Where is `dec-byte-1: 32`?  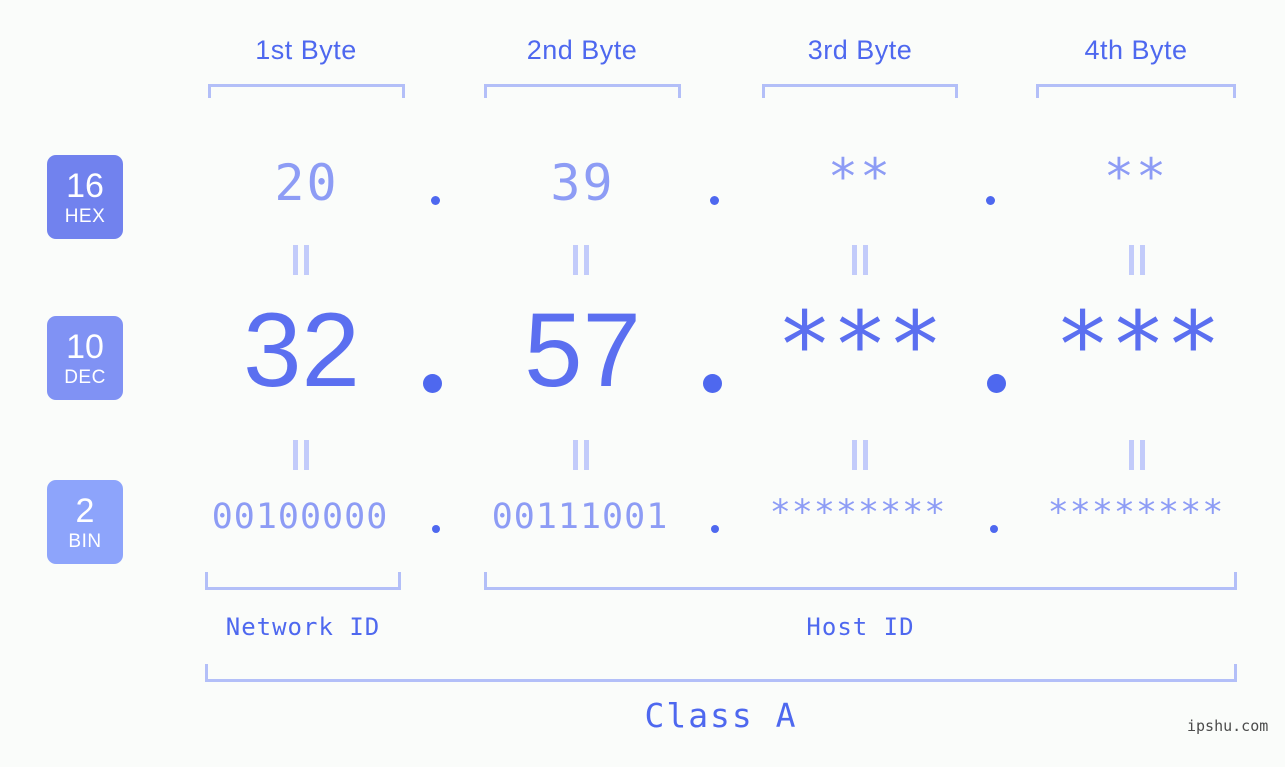 dec-byte-1: 32 is located at coordinates (301, 350).